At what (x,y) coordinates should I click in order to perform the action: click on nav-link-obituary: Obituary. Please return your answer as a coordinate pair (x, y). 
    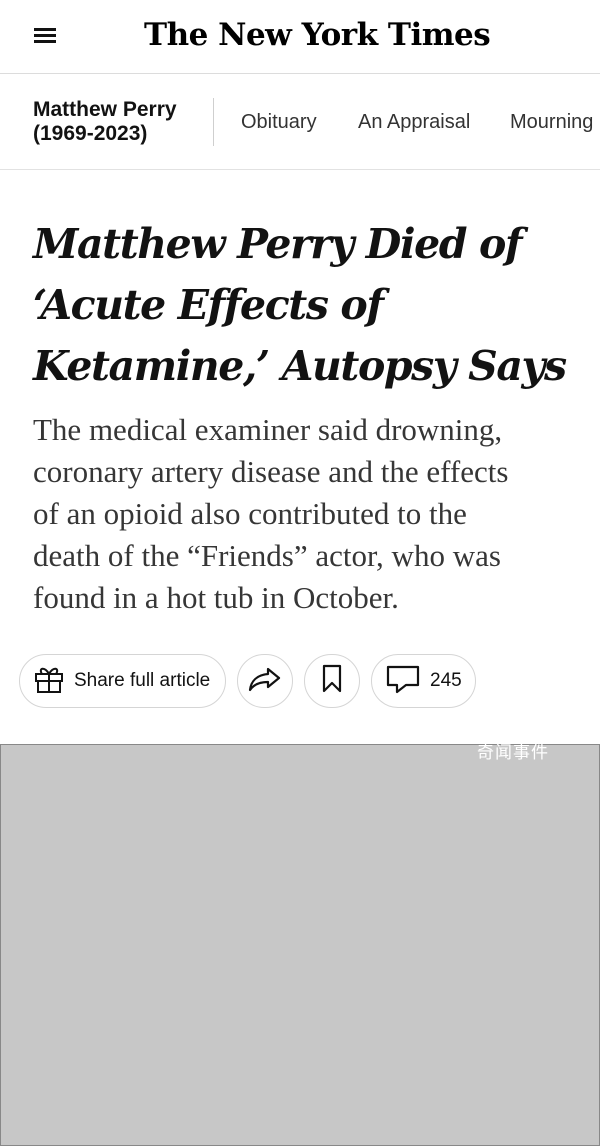
    Looking at the image, I should click on (279, 122).